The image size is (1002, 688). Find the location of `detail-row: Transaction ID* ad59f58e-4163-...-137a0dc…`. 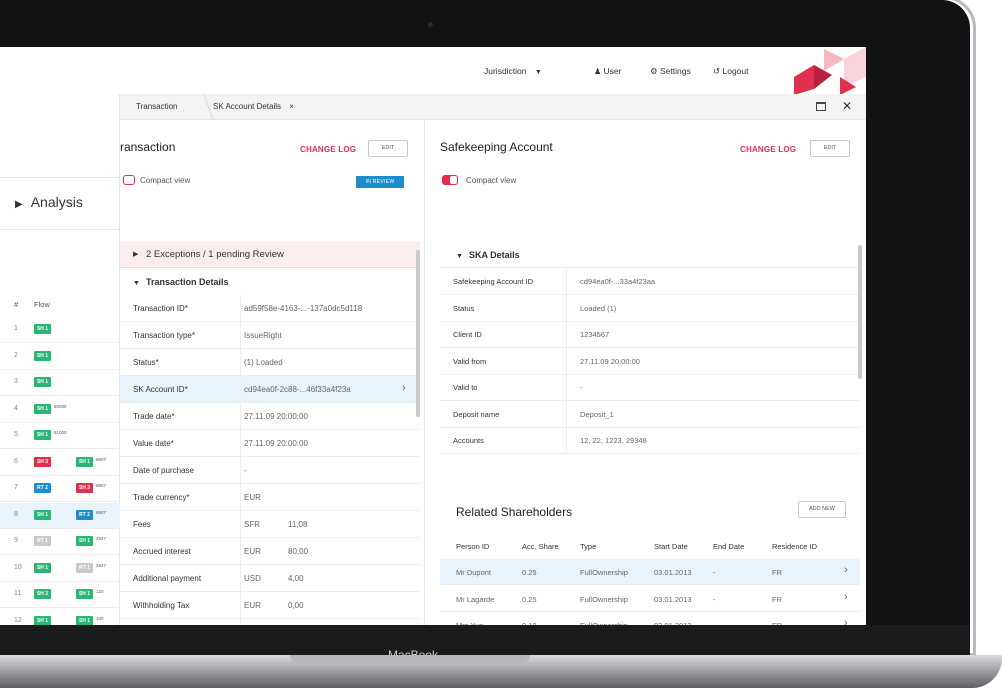

detail-row: Transaction ID* ad59f58e-4163-...-137a0dc… is located at coordinates (270, 308).